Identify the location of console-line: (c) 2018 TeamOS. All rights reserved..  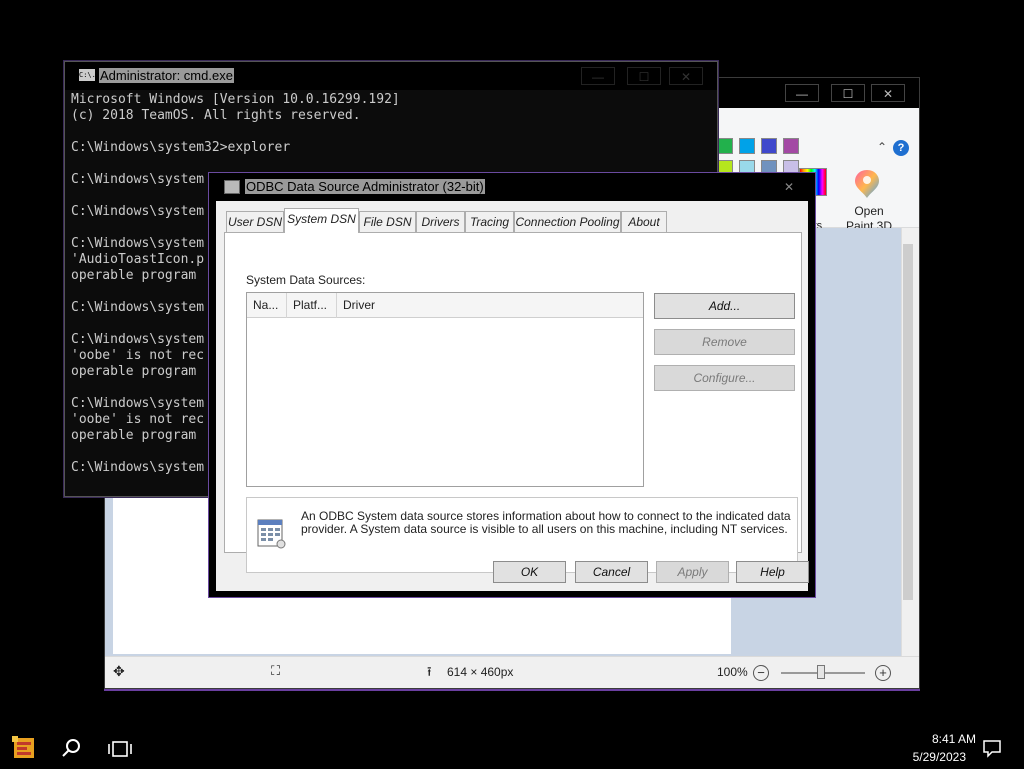
(216, 115).